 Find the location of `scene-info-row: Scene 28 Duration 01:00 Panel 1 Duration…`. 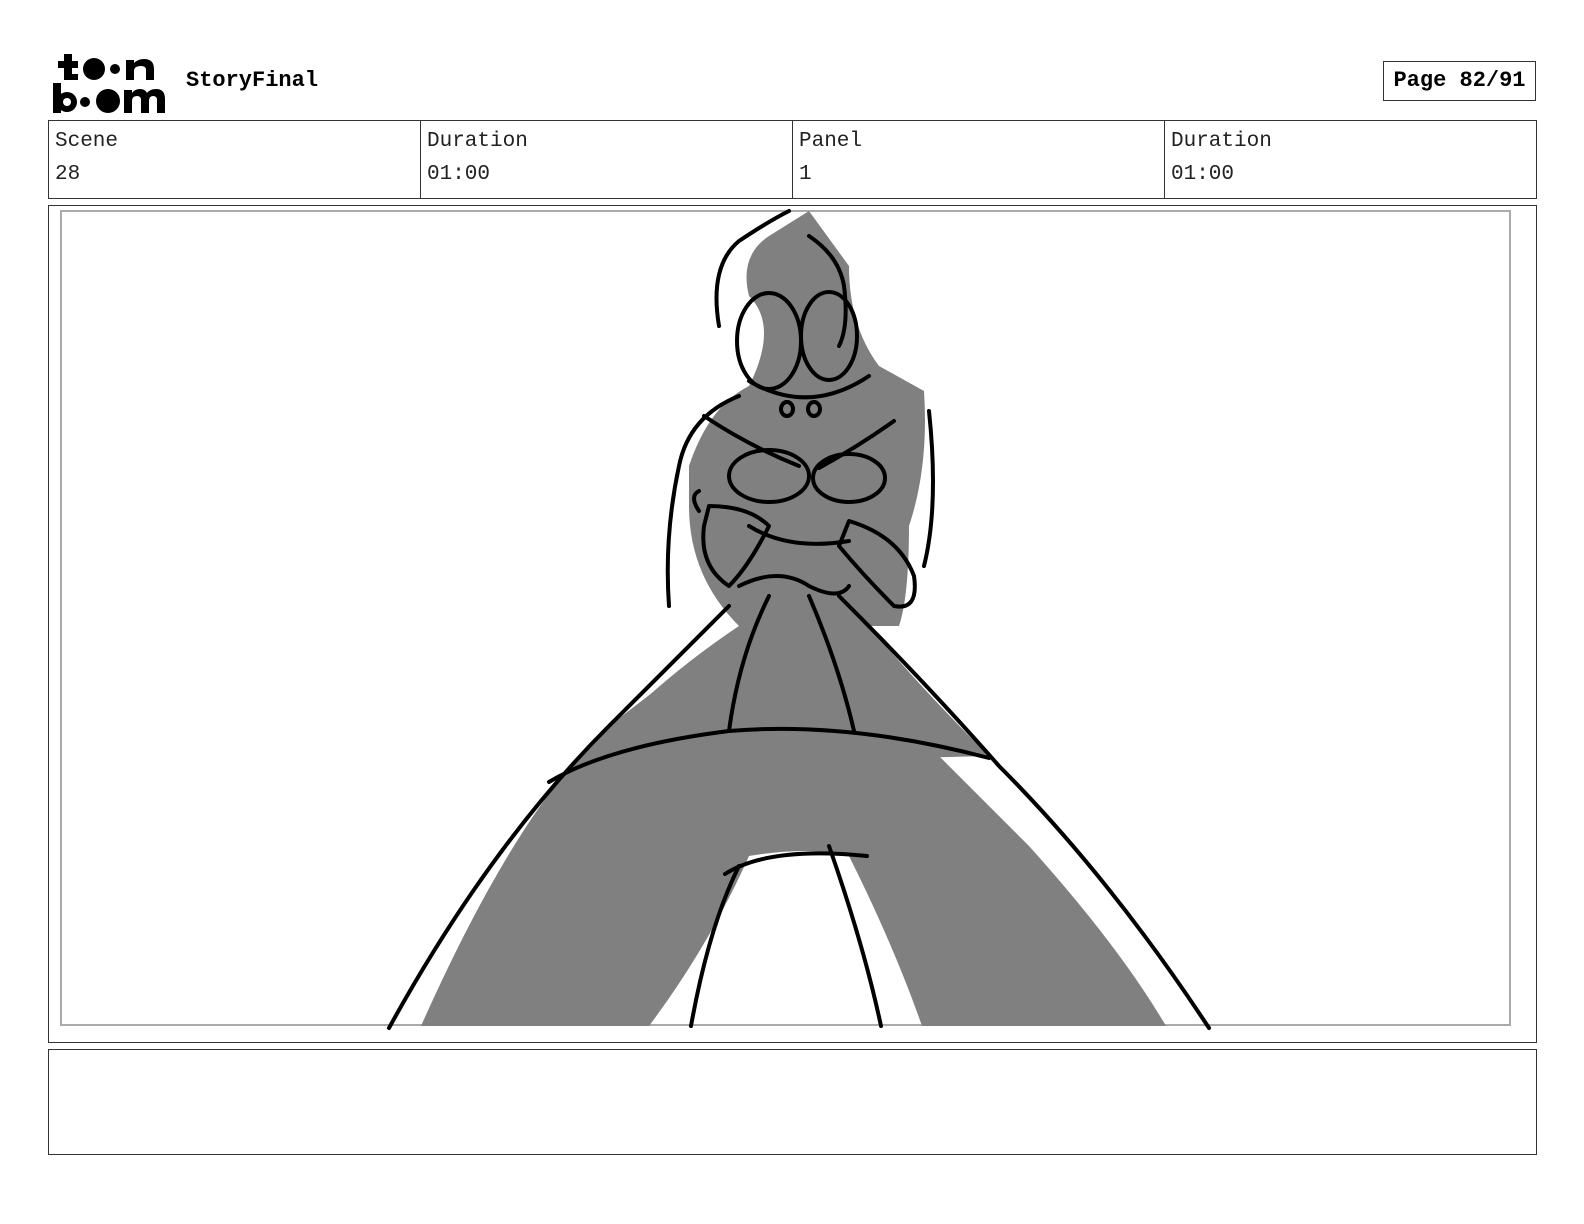

scene-info-row: Scene 28 Duration 01:00 Panel 1 Duration… is located at coordinates (792, 159).